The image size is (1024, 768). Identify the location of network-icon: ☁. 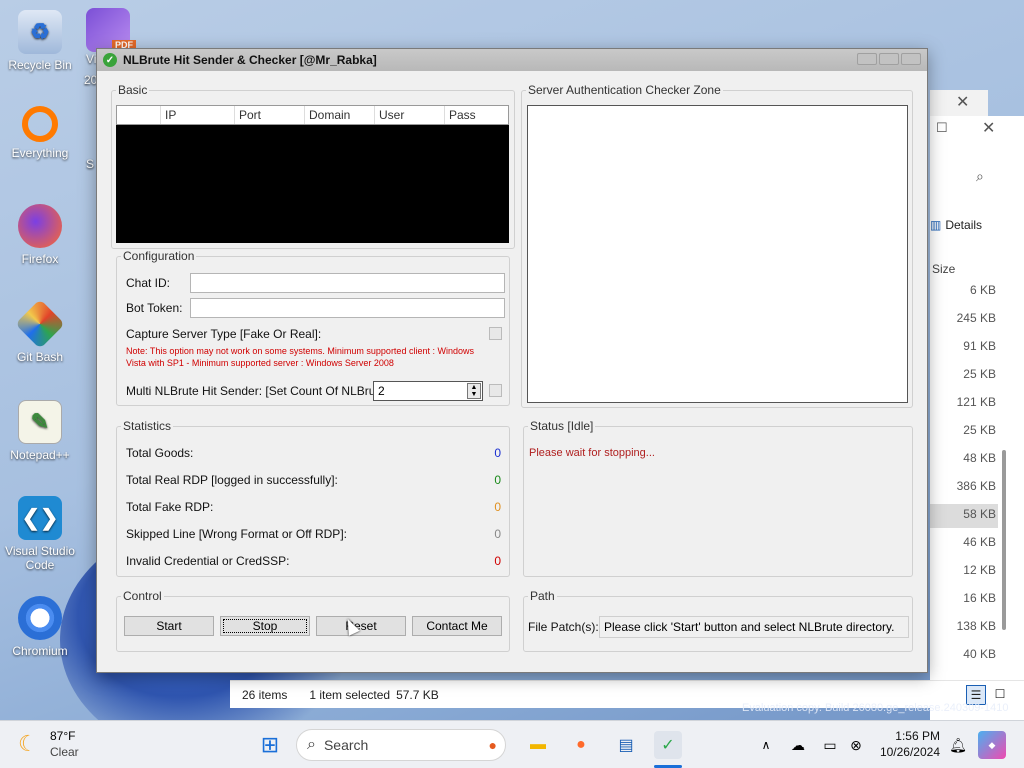
(798, 745).